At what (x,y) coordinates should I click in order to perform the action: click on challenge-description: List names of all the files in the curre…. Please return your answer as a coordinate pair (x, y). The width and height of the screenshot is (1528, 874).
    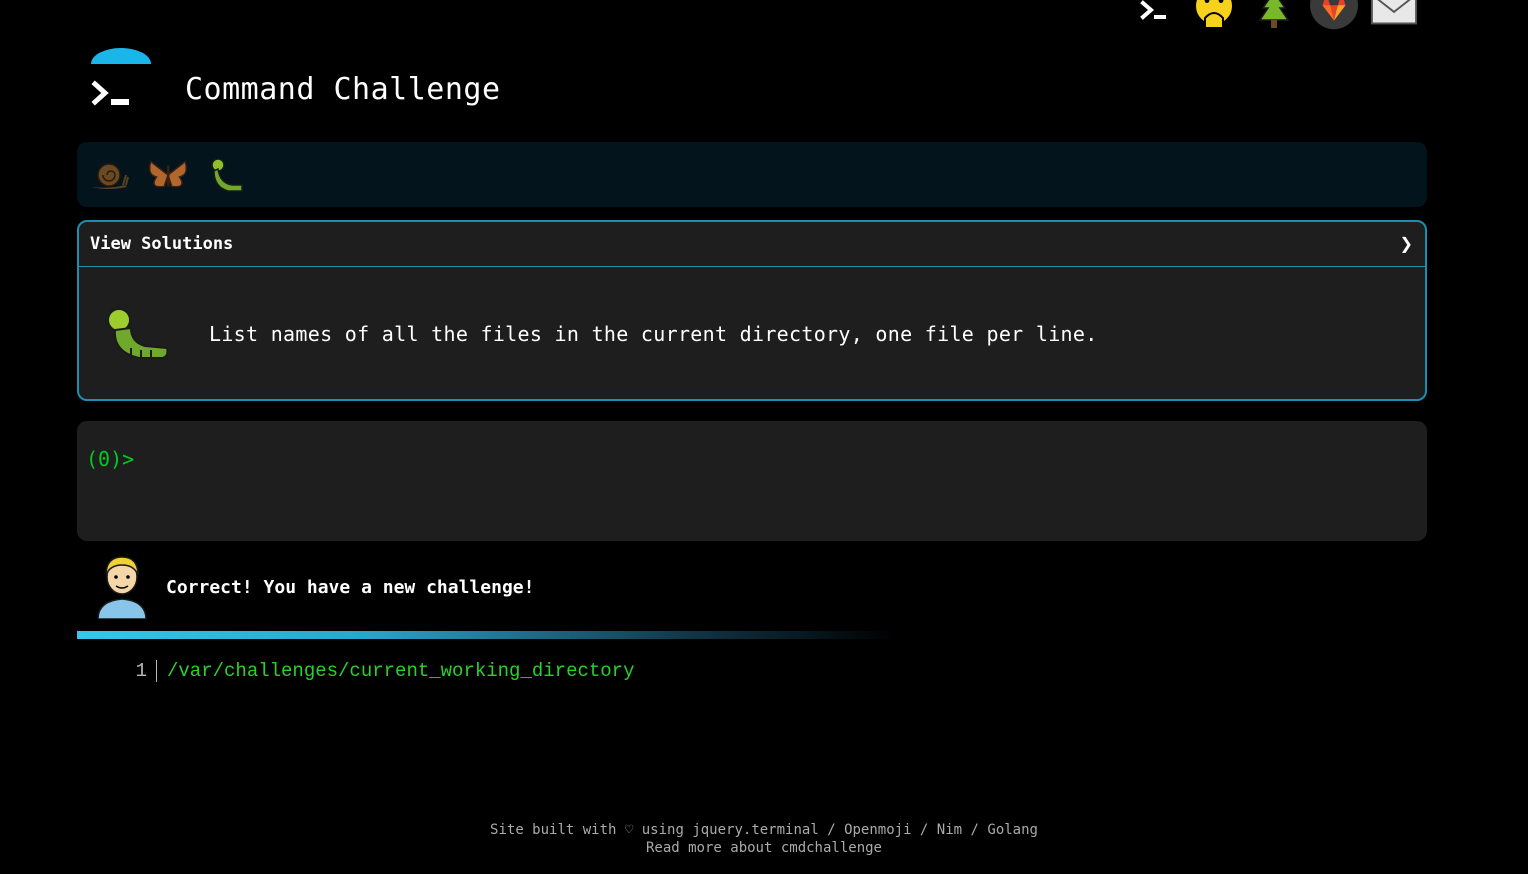
    Looking at the image, I should click on (653, 333).